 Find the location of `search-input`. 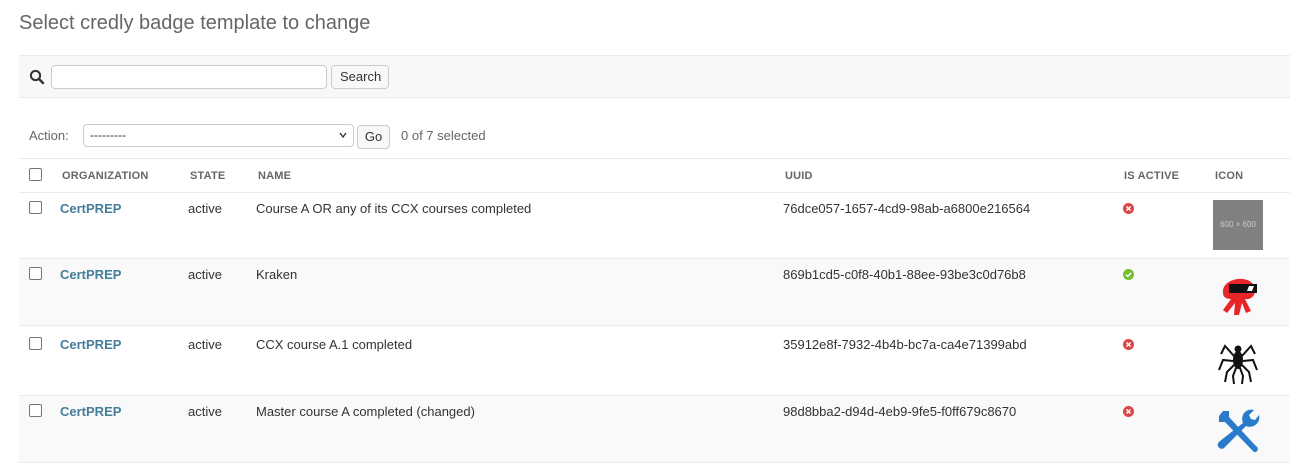

search-input is located at coordinates (189, 77).